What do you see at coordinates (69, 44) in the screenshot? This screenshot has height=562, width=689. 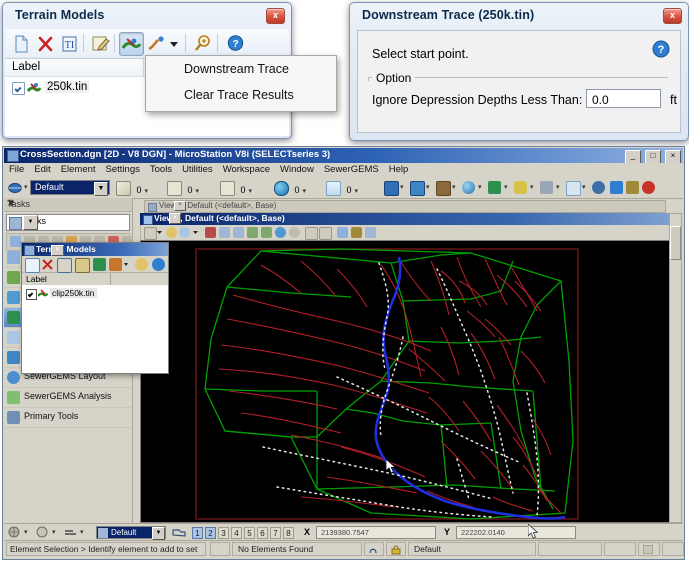 I see `text-style-icon: TI` at bounding box center [69, 44].